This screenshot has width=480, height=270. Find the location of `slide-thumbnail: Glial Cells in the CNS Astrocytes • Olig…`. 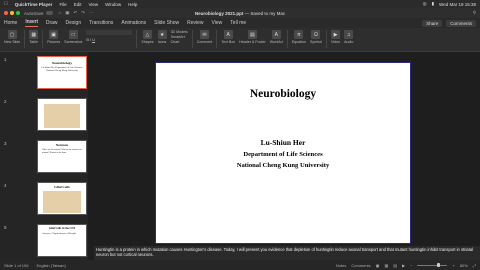

slide-thumbnail: Glial Cells in the CNS Astrocytes • Olig… is located at coordinates (62, 240).